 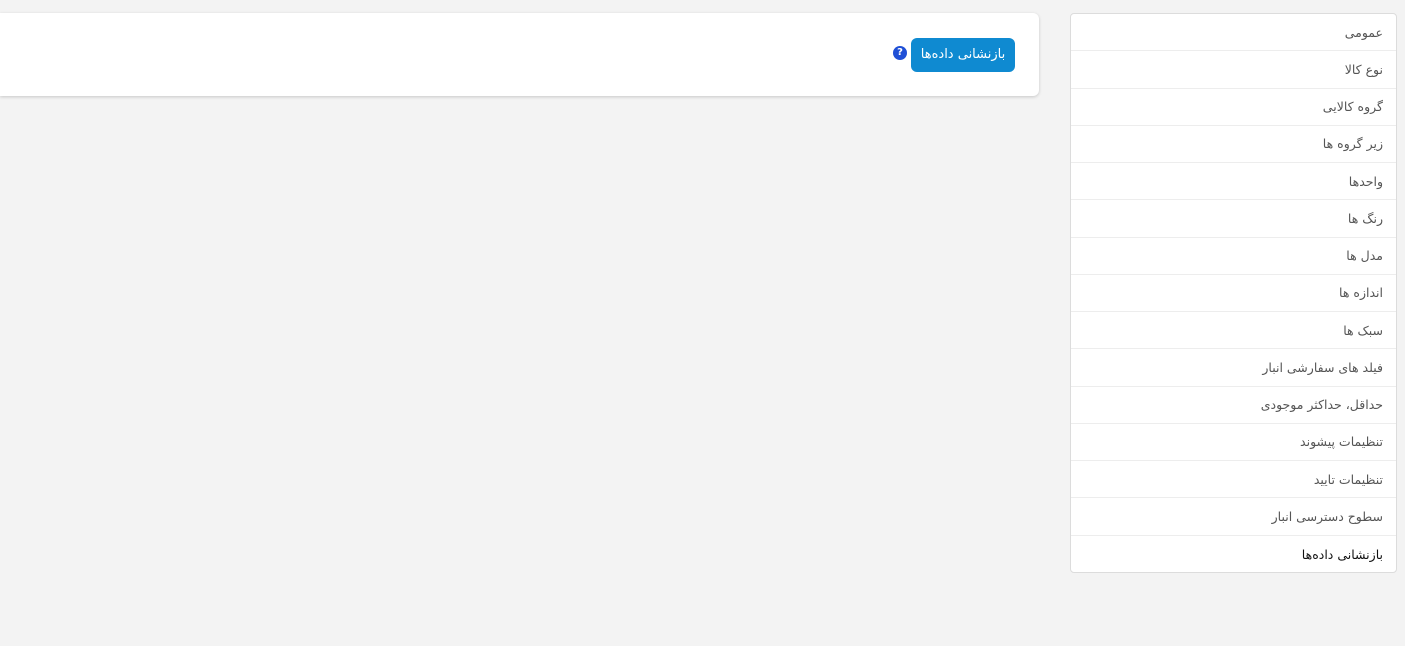 I want to click on sidebar-item-reset-data: بازنشانی داده‌ها, so click(x=1233, y=554).